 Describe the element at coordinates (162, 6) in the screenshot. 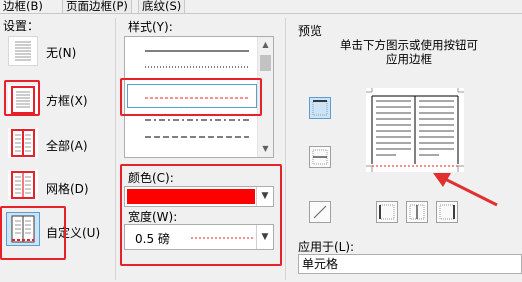

I see `tab-shading: 底纹(S)` at that location.